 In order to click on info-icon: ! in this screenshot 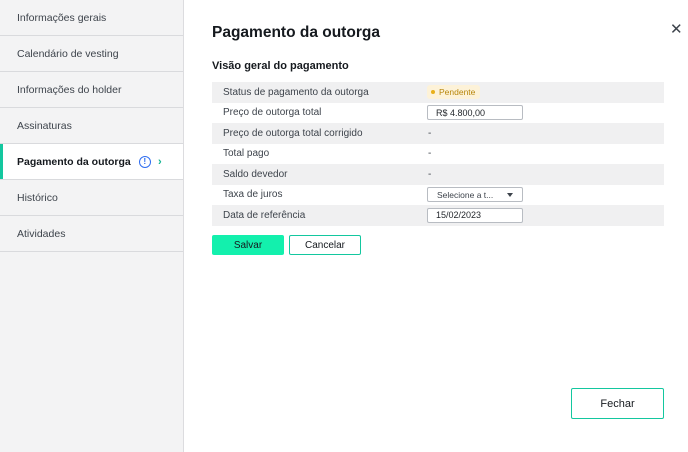, I will do `click(144, 161)`.